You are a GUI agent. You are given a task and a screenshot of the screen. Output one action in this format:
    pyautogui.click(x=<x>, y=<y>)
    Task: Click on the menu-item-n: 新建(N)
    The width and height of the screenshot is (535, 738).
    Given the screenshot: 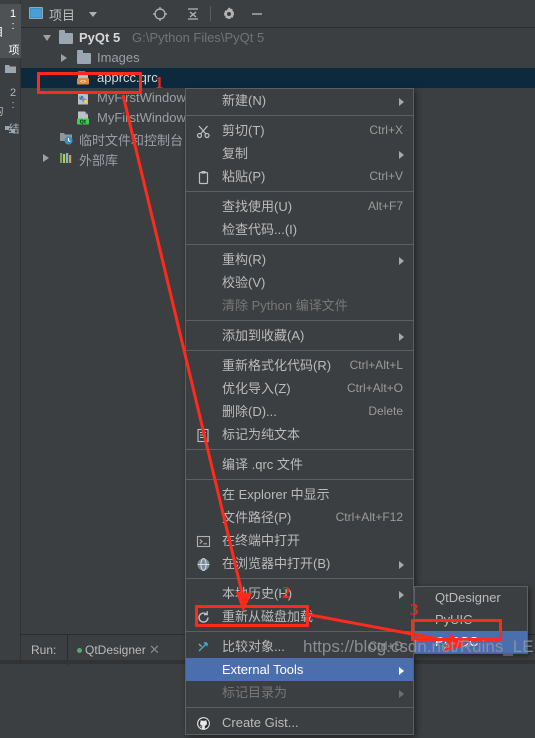 What is the action you would take?
    pyautogui.click(x=299, y=100)
    